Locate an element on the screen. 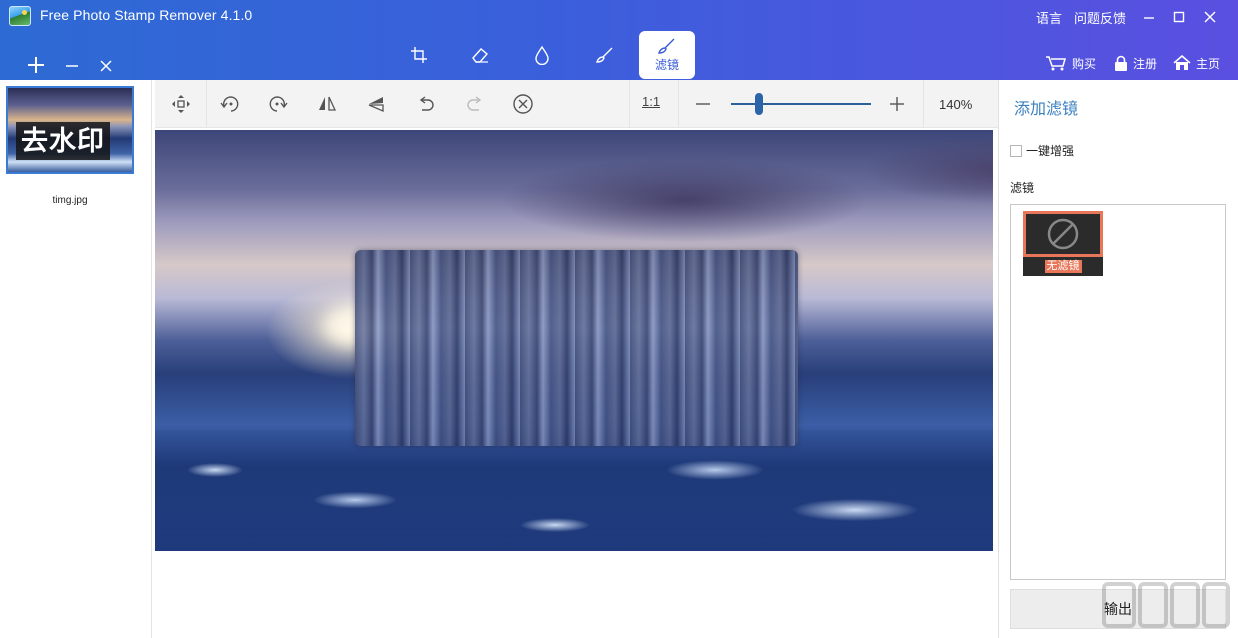 This screenshot has width=1238, height=638. buy-button: 购买 is located at coordinates (1070, 63).